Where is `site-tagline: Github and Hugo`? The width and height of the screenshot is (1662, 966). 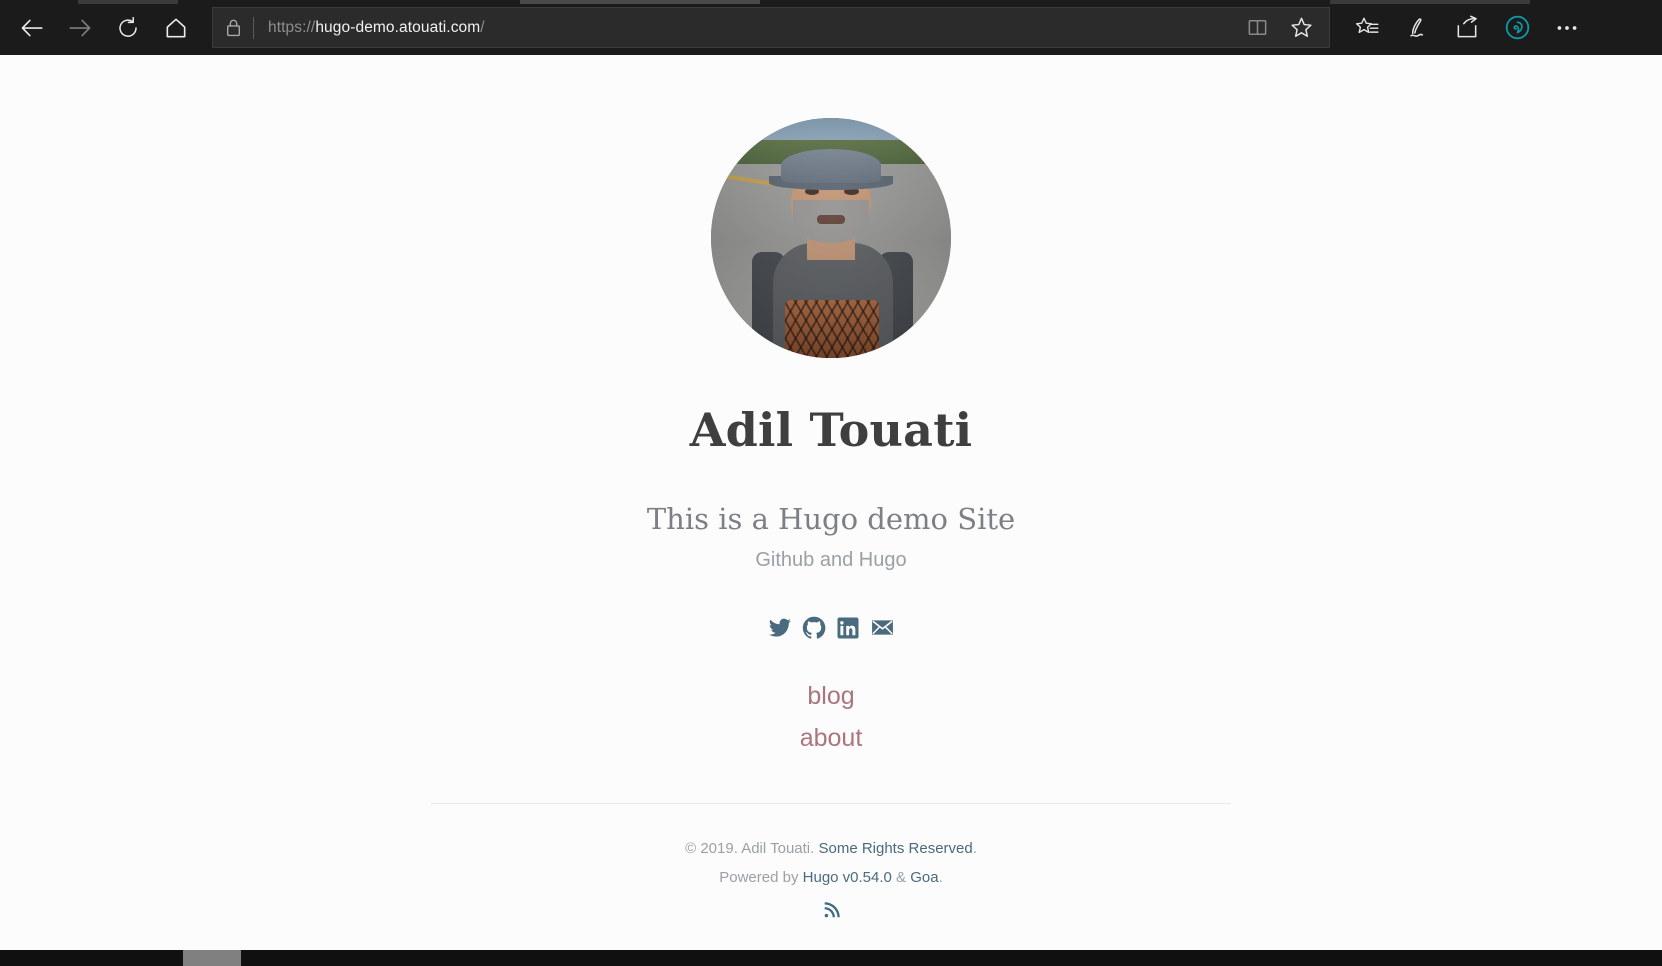
site-tagline: Github and Hugo is located at coordinates (831, 560).